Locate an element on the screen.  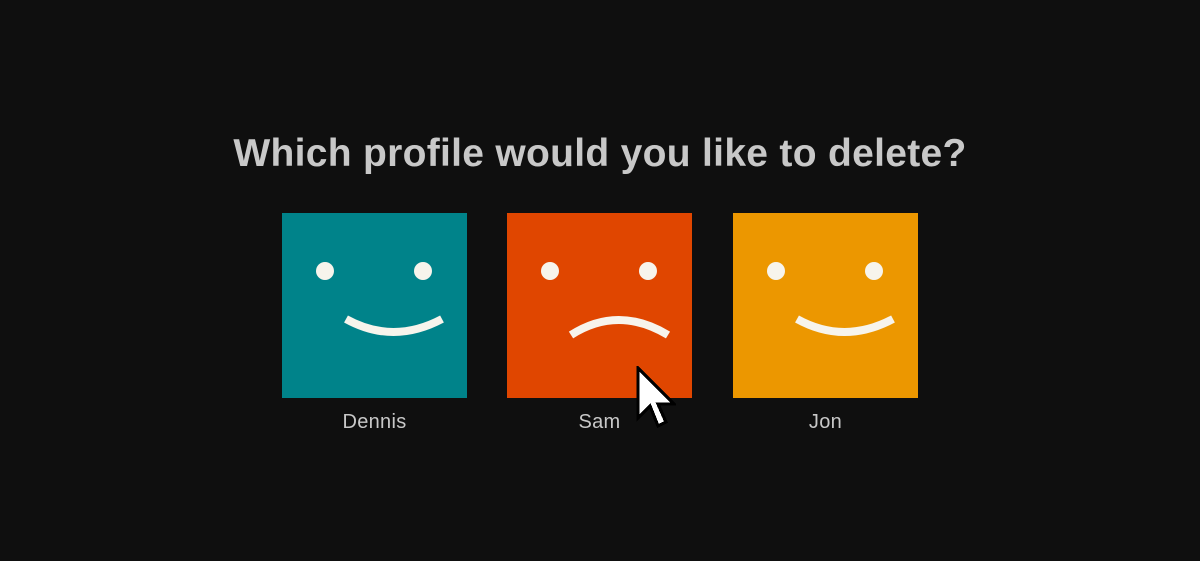
profile-name: Jon is located at coordinates (825, 422).